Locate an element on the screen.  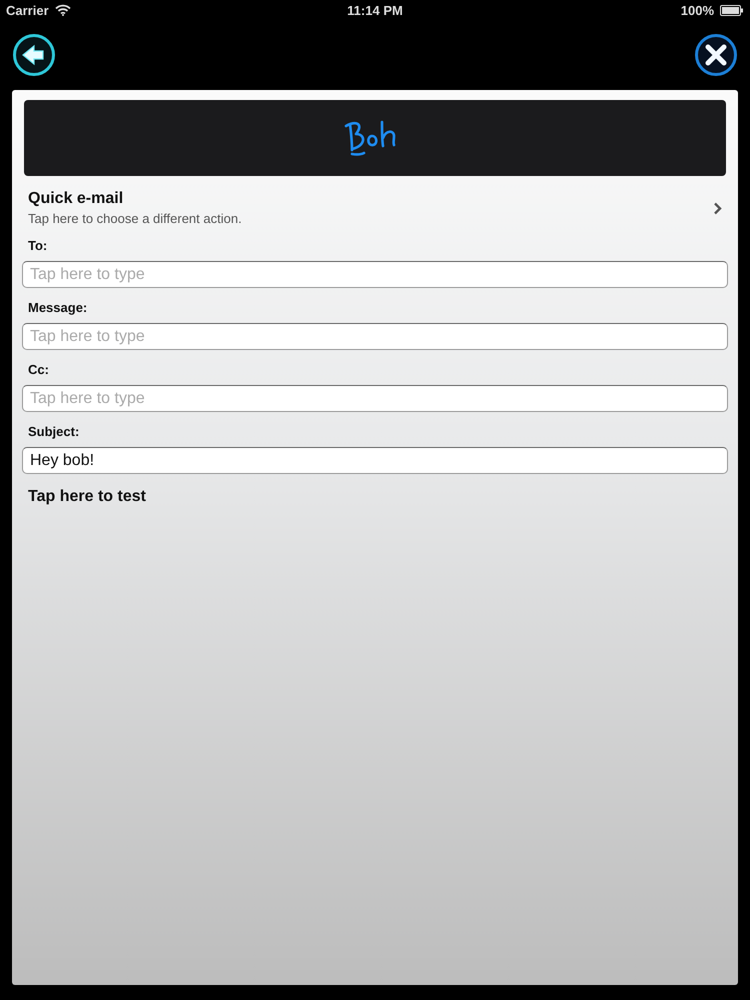
close-button is located at coordinates (716, 55).